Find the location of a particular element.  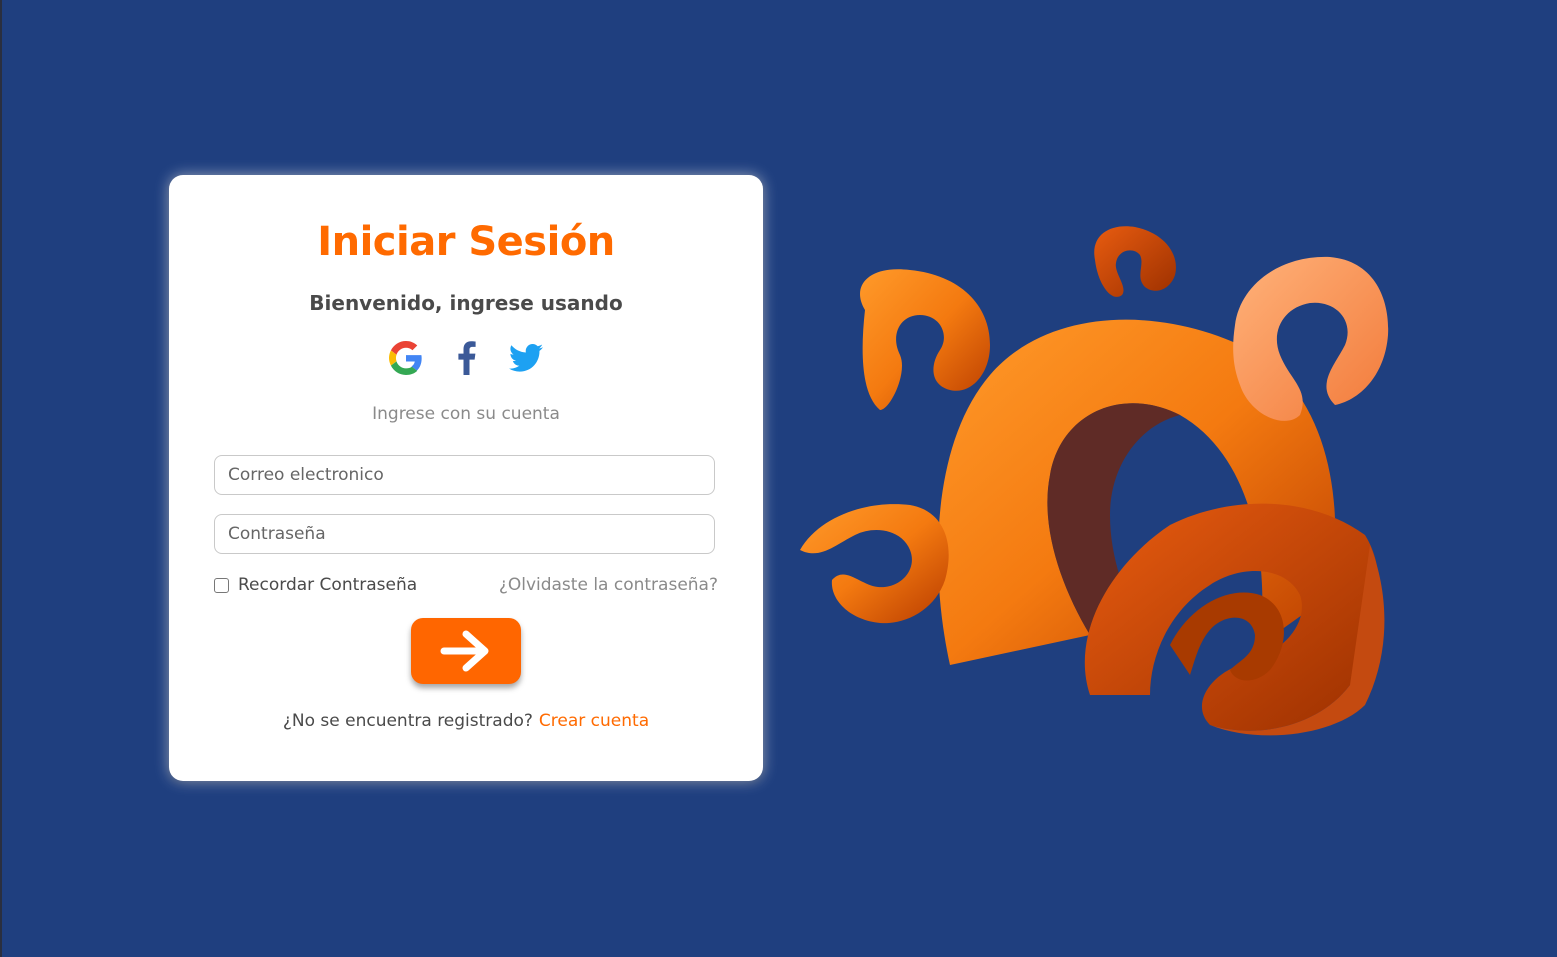

facebook-icon is located at coordinates (466, 358).